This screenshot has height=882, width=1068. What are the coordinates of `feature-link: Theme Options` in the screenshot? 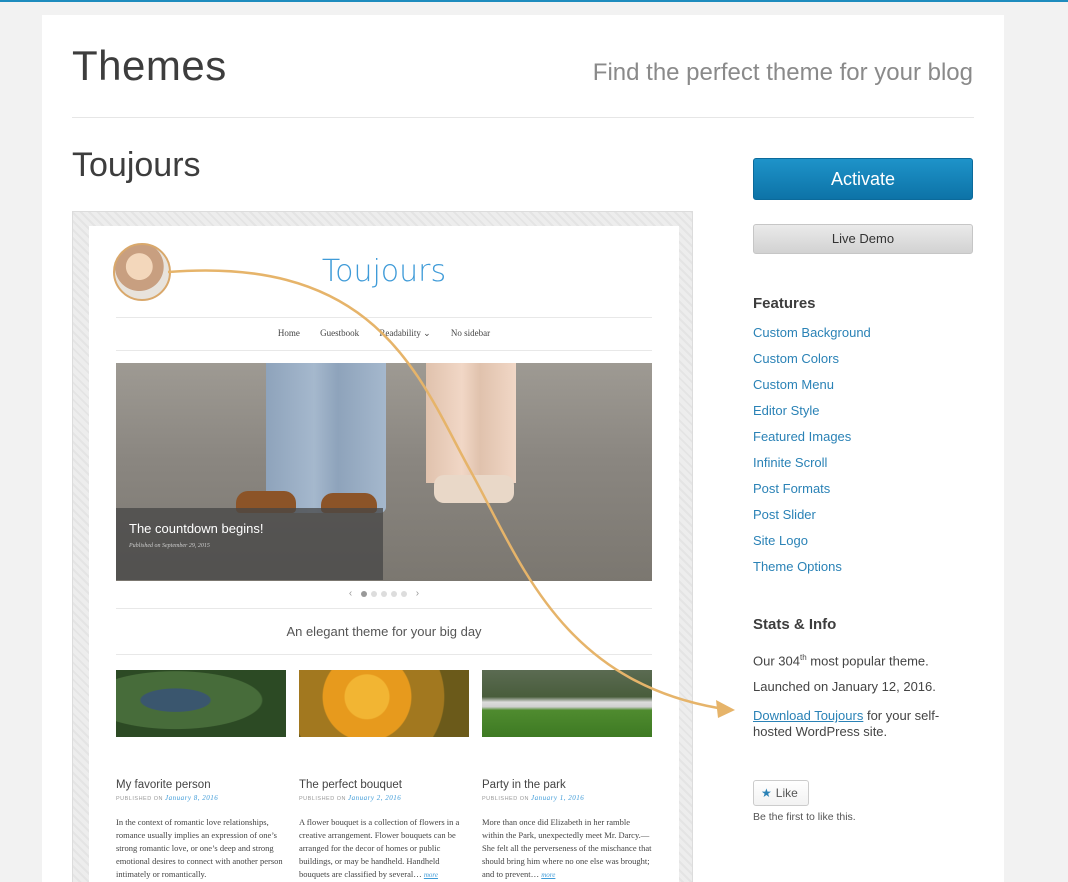 It's located at (812, 572).